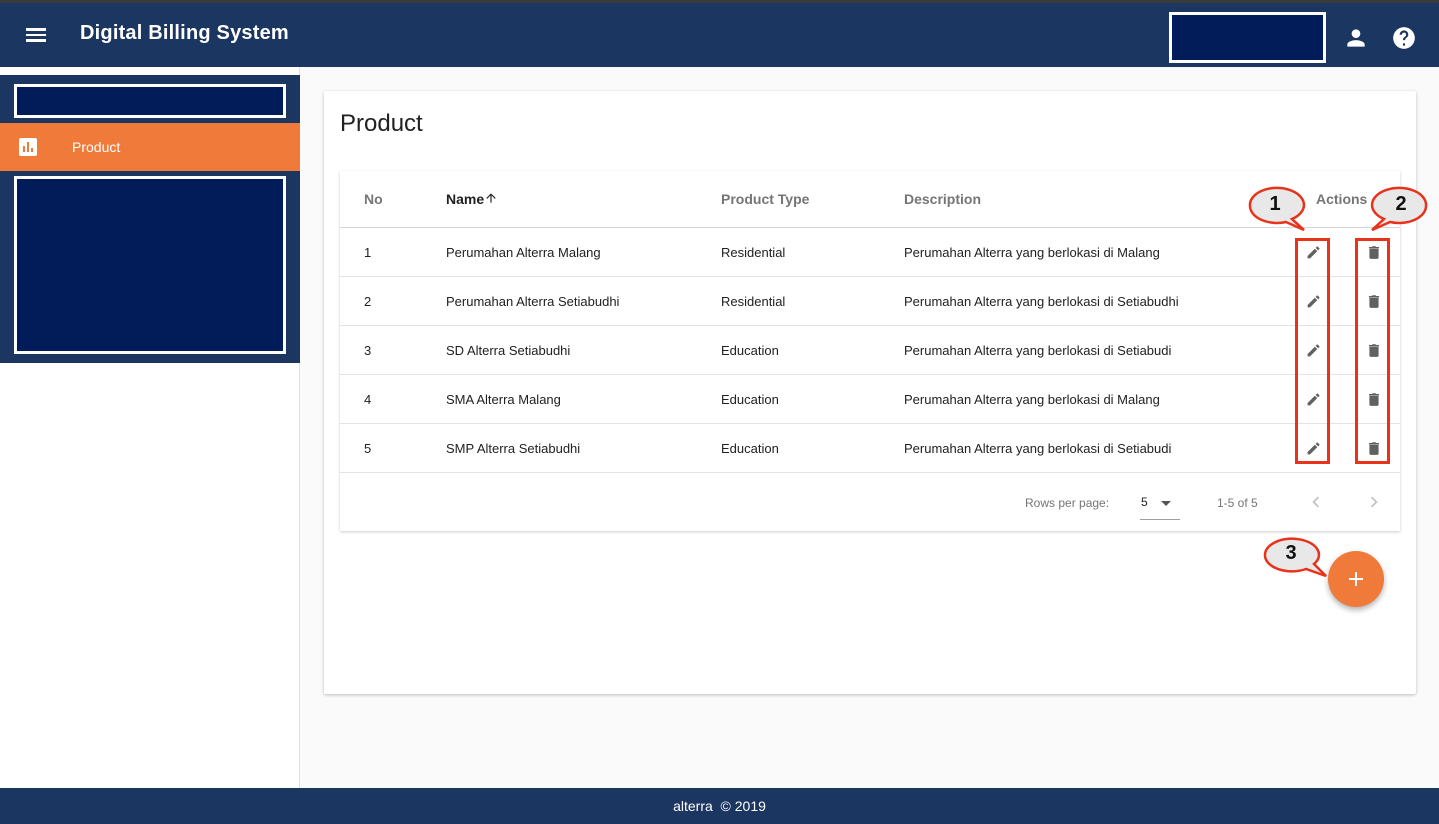 Image resolution: width=1439 pixels, height=824 pixels. Describe the element at coordinates (373, 199) in the screenshot. I see `column-header-no: No` at that location.